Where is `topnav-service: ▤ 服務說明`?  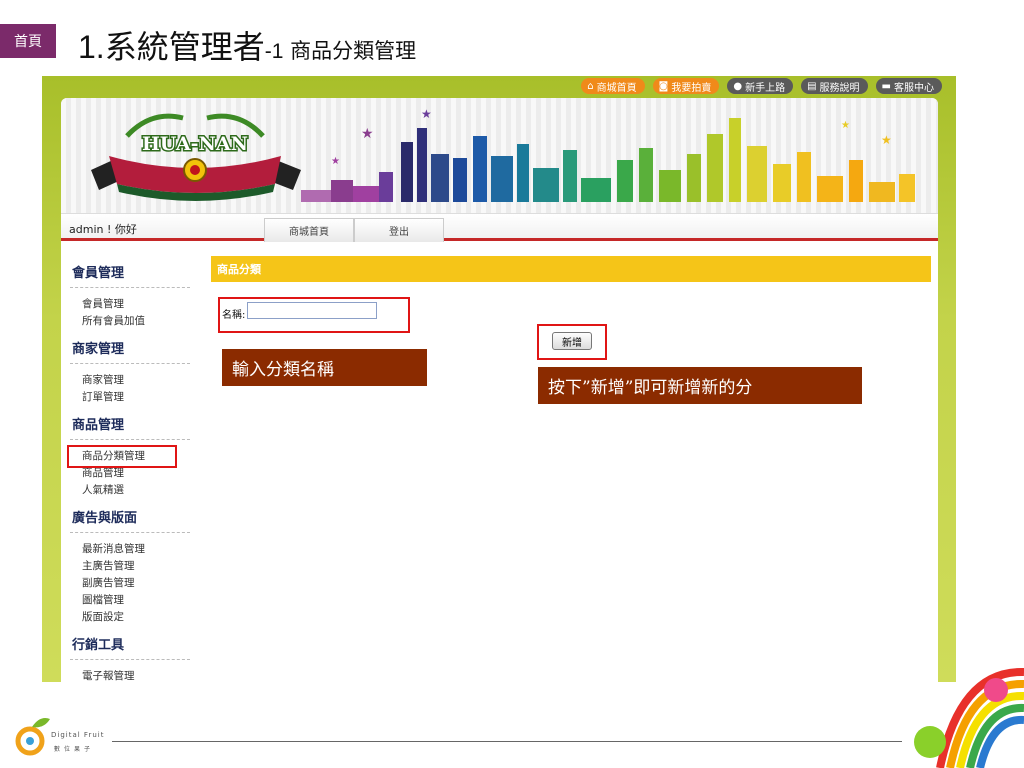 topnav-service: ▤ 服務說明 is located at coordinates (834, 86).